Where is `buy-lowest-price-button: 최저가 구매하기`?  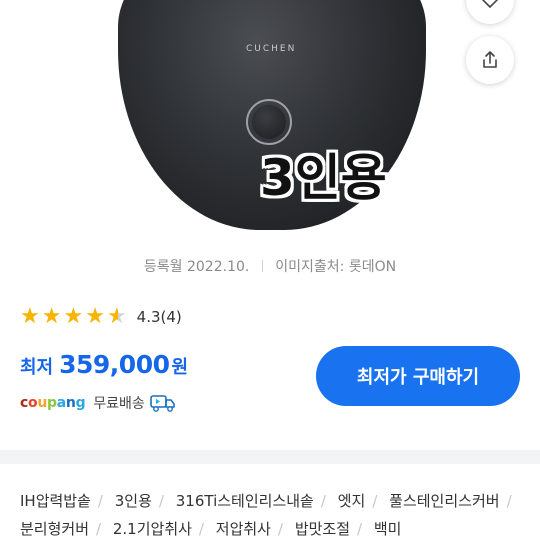
buy-lowest-price-button: 최저가 구매하기 is located at coordinates (418, 376).